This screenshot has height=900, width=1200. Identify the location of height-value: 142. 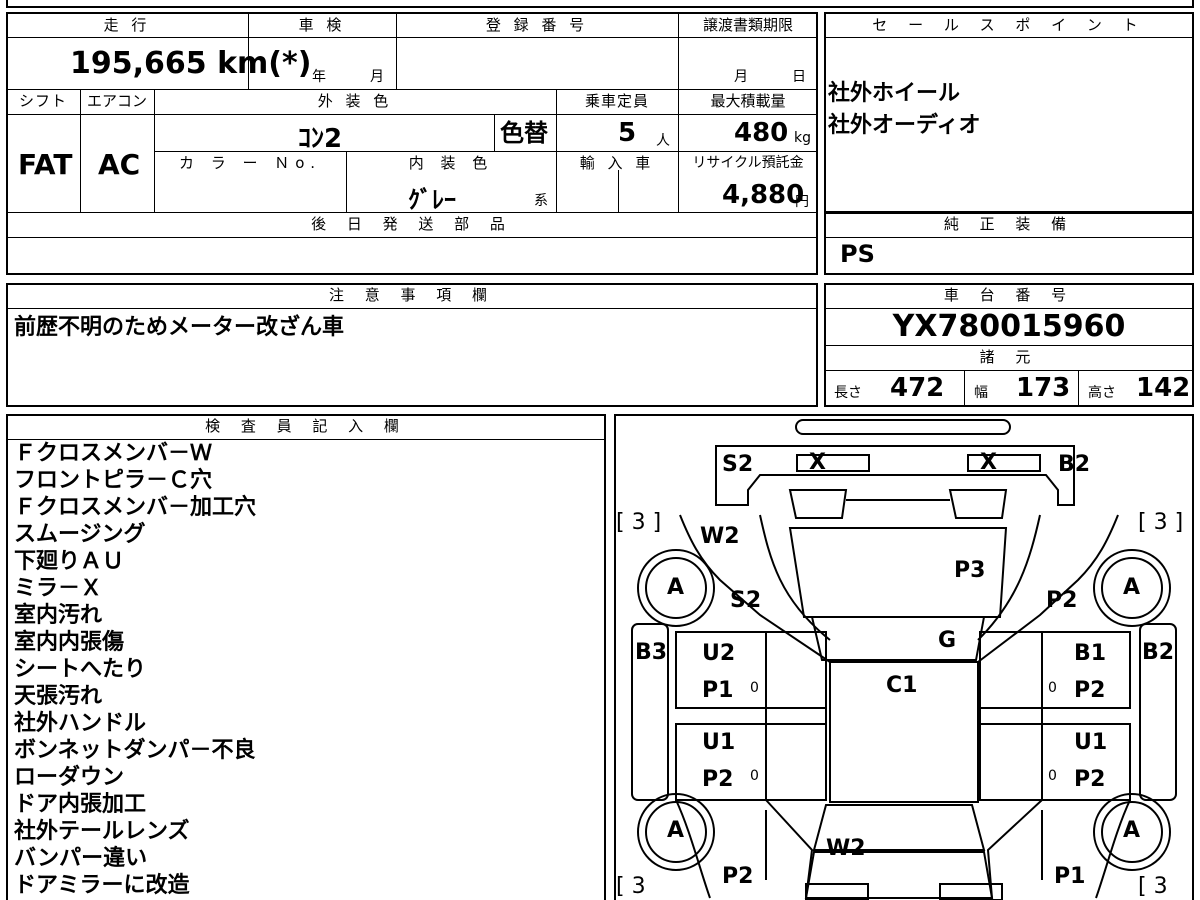
(1163, 388).